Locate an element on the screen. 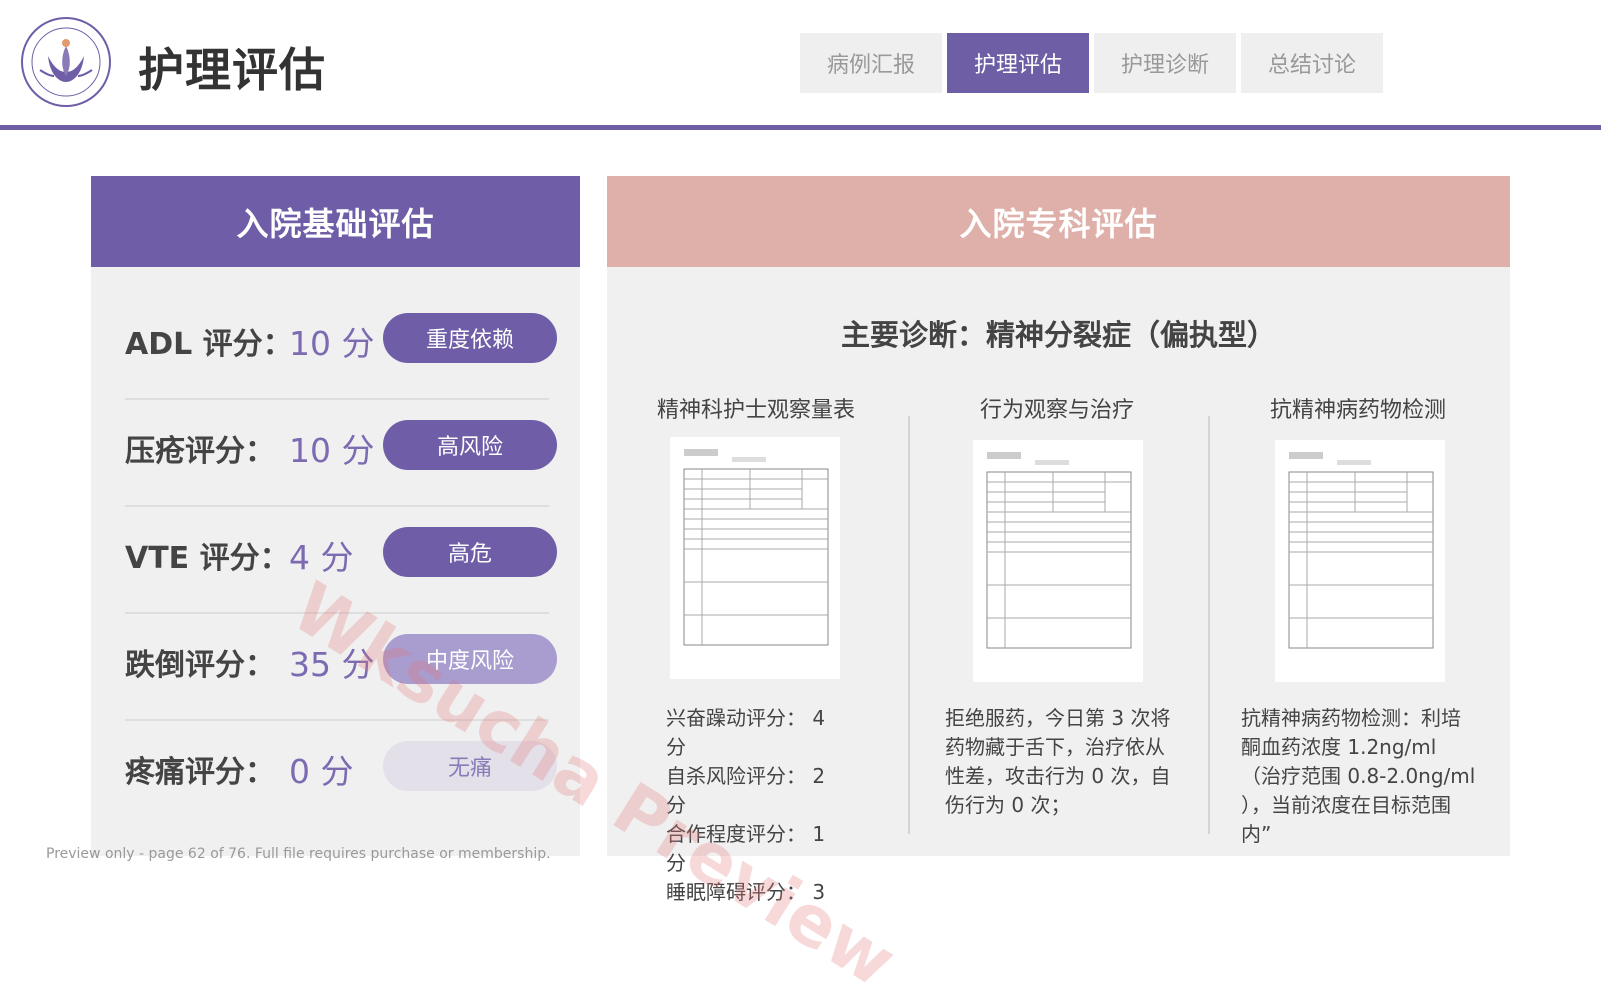 This screenshot has height=1003, width=1601. page-title: 护理评估 is located at coordinates (232, 70).